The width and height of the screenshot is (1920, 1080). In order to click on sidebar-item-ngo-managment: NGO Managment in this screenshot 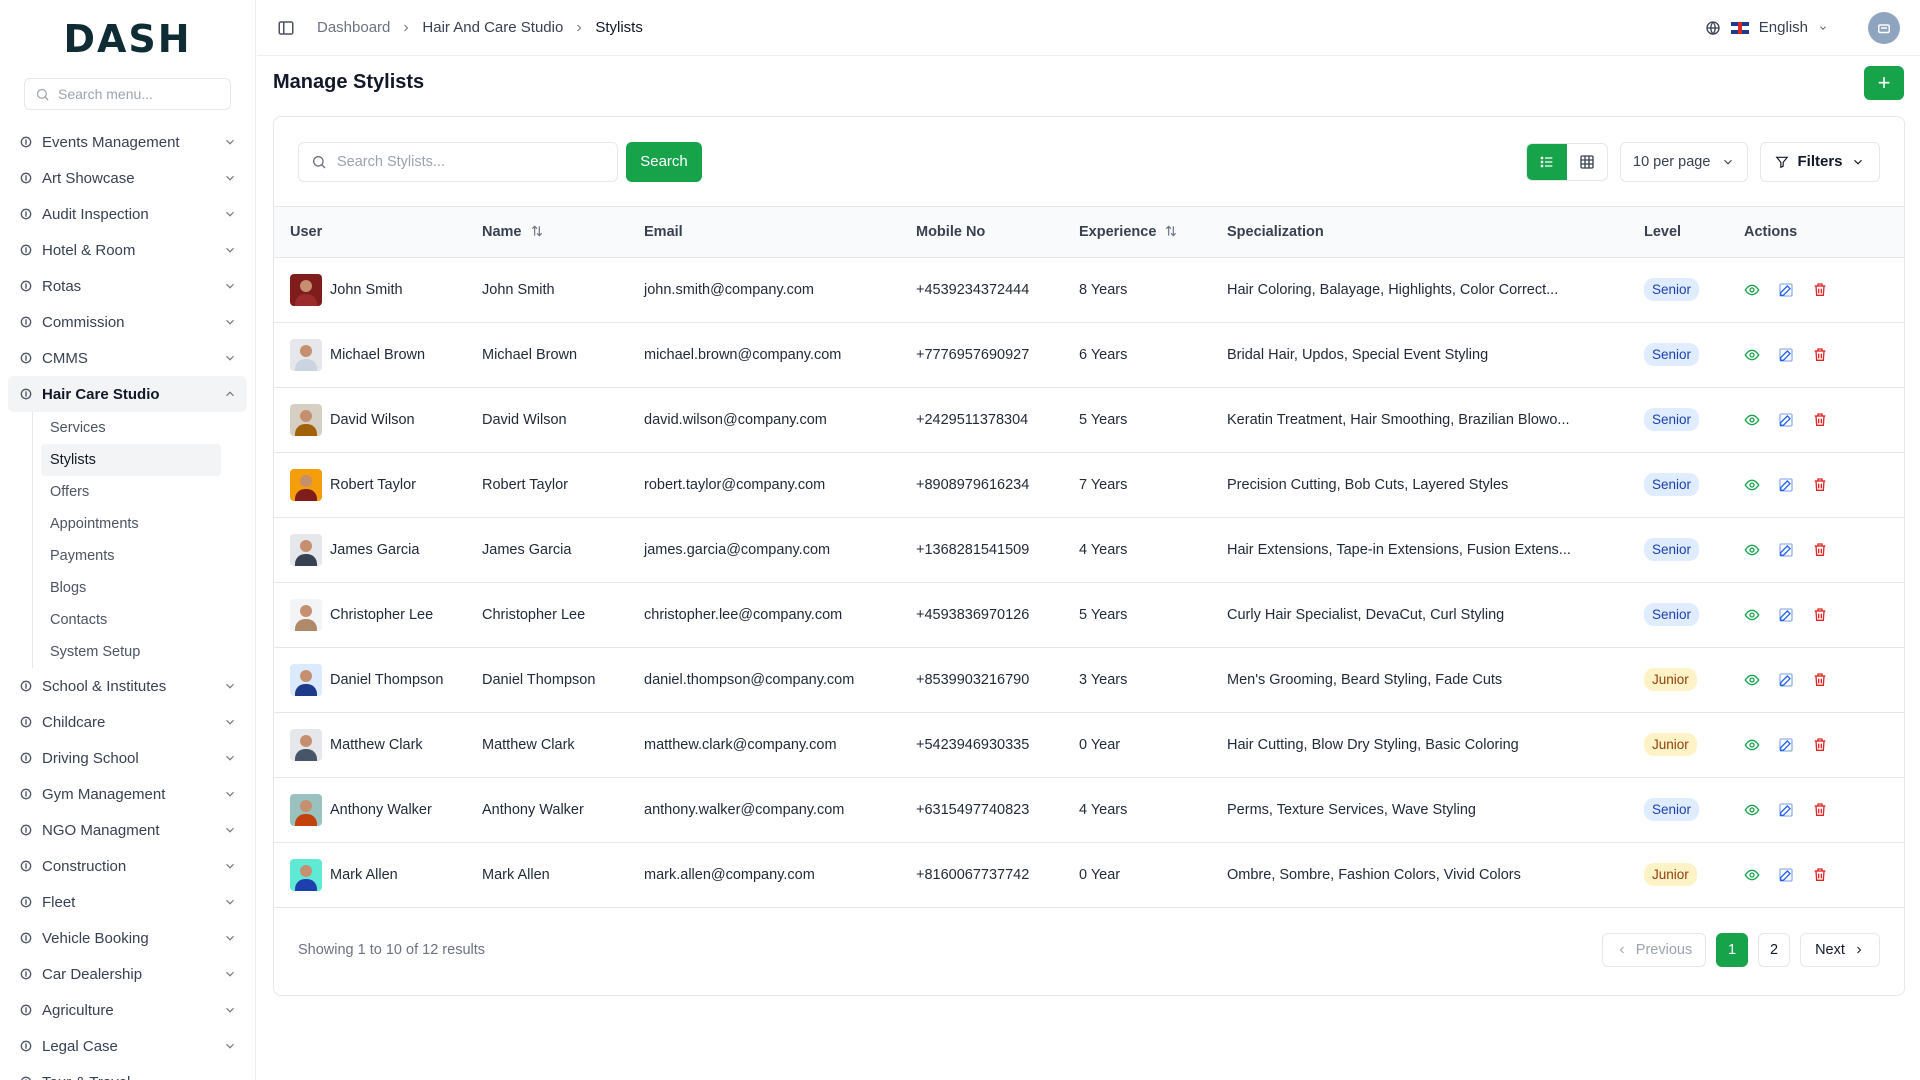, I will do `click(127, 830)`.